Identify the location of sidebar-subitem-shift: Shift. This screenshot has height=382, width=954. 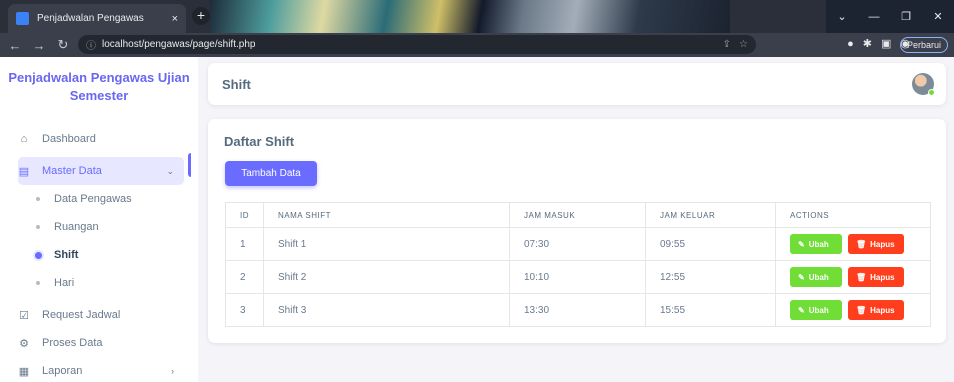
(116, 255).